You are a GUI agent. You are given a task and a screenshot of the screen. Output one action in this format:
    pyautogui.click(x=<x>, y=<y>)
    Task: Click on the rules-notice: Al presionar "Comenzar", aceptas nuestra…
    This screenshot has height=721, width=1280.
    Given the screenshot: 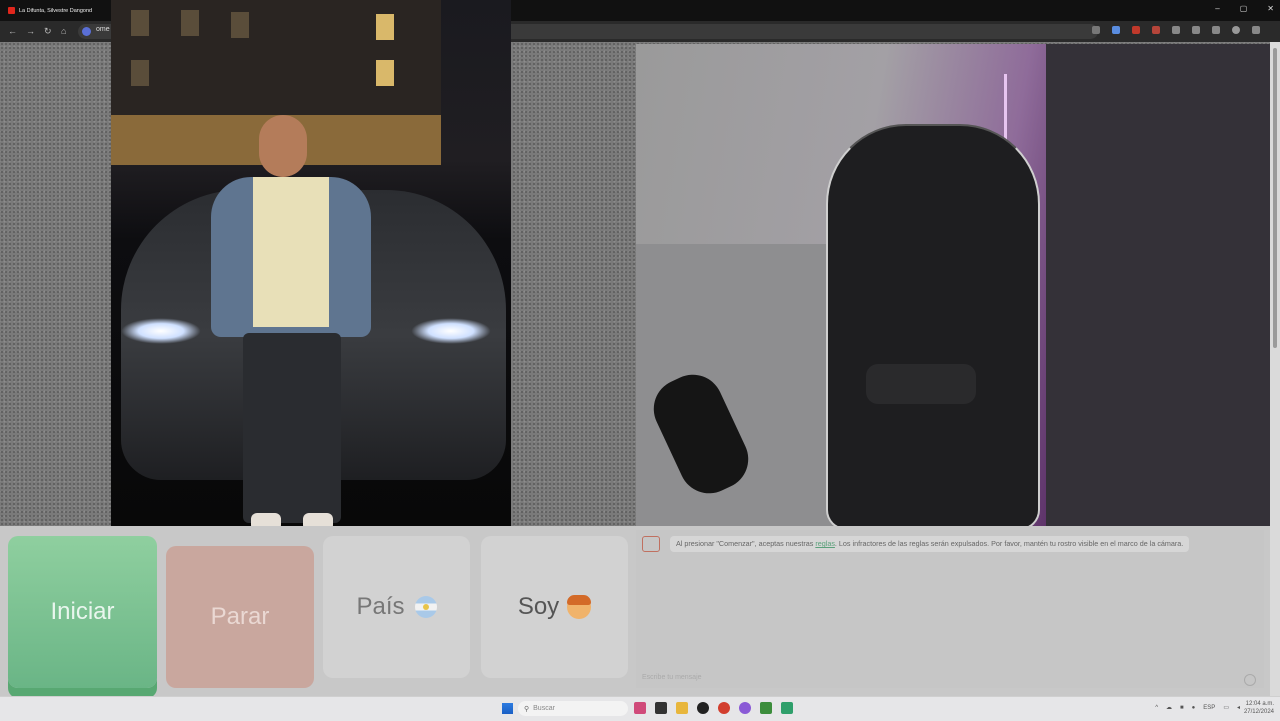 What is the action you would take?
    pyautogui.click(x=916, y=544)
    